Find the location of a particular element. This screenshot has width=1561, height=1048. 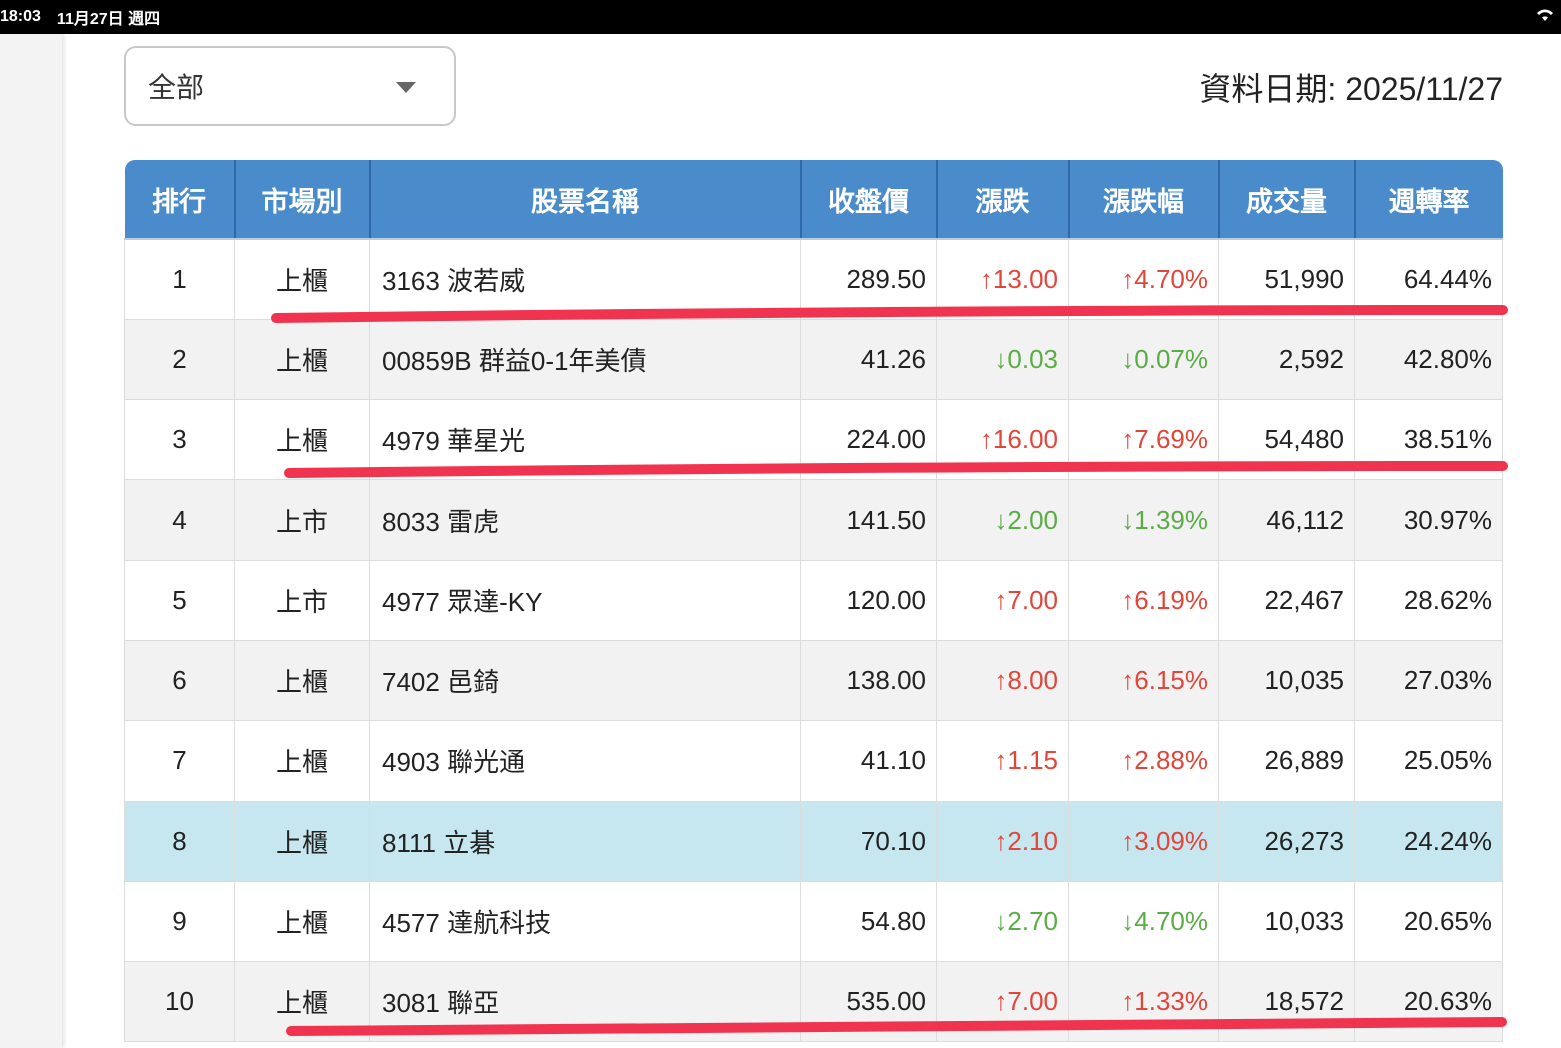

cell-volume: 26,889 is located at coordinates (1286, 761).